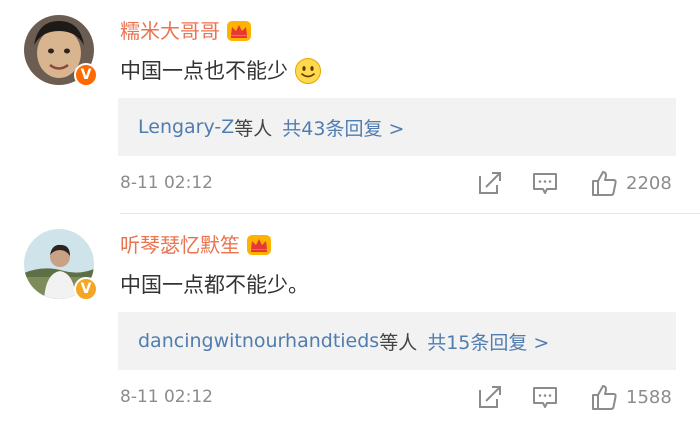 The image size is (700, 421). I want to click on replies-summary: dancingwitnourhandtieds 等人 共15条回复 >, so click(397, 341).